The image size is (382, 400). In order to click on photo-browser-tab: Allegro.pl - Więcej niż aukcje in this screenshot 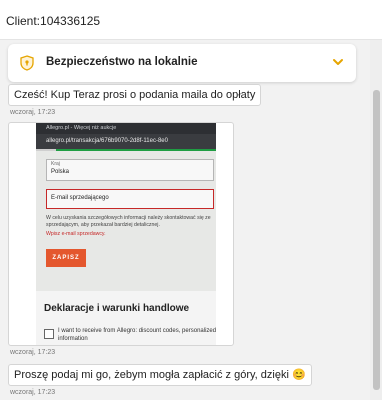, I will do `click(126, 128)`.